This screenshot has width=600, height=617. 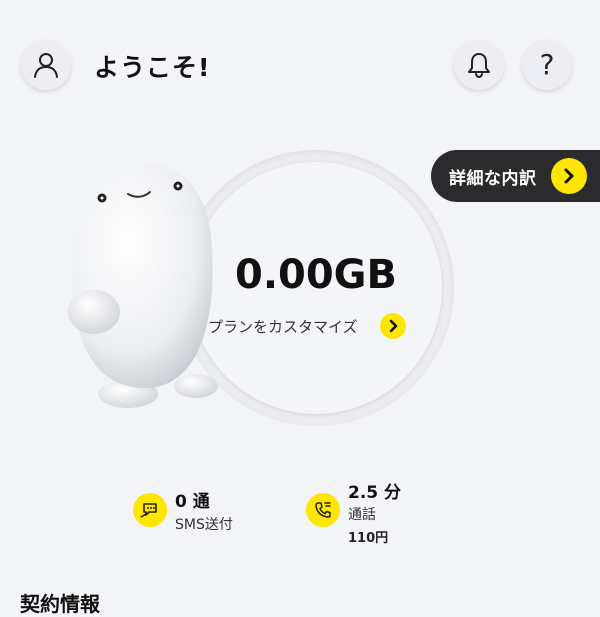 I want to click on customize-plan-link: プランをカスタマイズ, so click(x=307, y=326).